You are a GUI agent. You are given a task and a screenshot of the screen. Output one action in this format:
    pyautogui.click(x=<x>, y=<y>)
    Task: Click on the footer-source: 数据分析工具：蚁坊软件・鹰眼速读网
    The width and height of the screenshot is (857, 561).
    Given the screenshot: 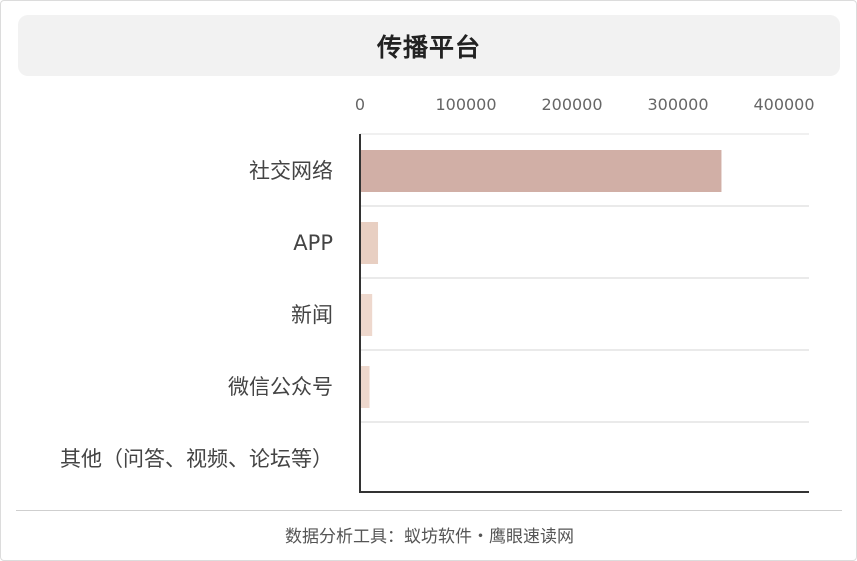 What is the action you would take?
    pyautogui.click(x=429, y=537)
    